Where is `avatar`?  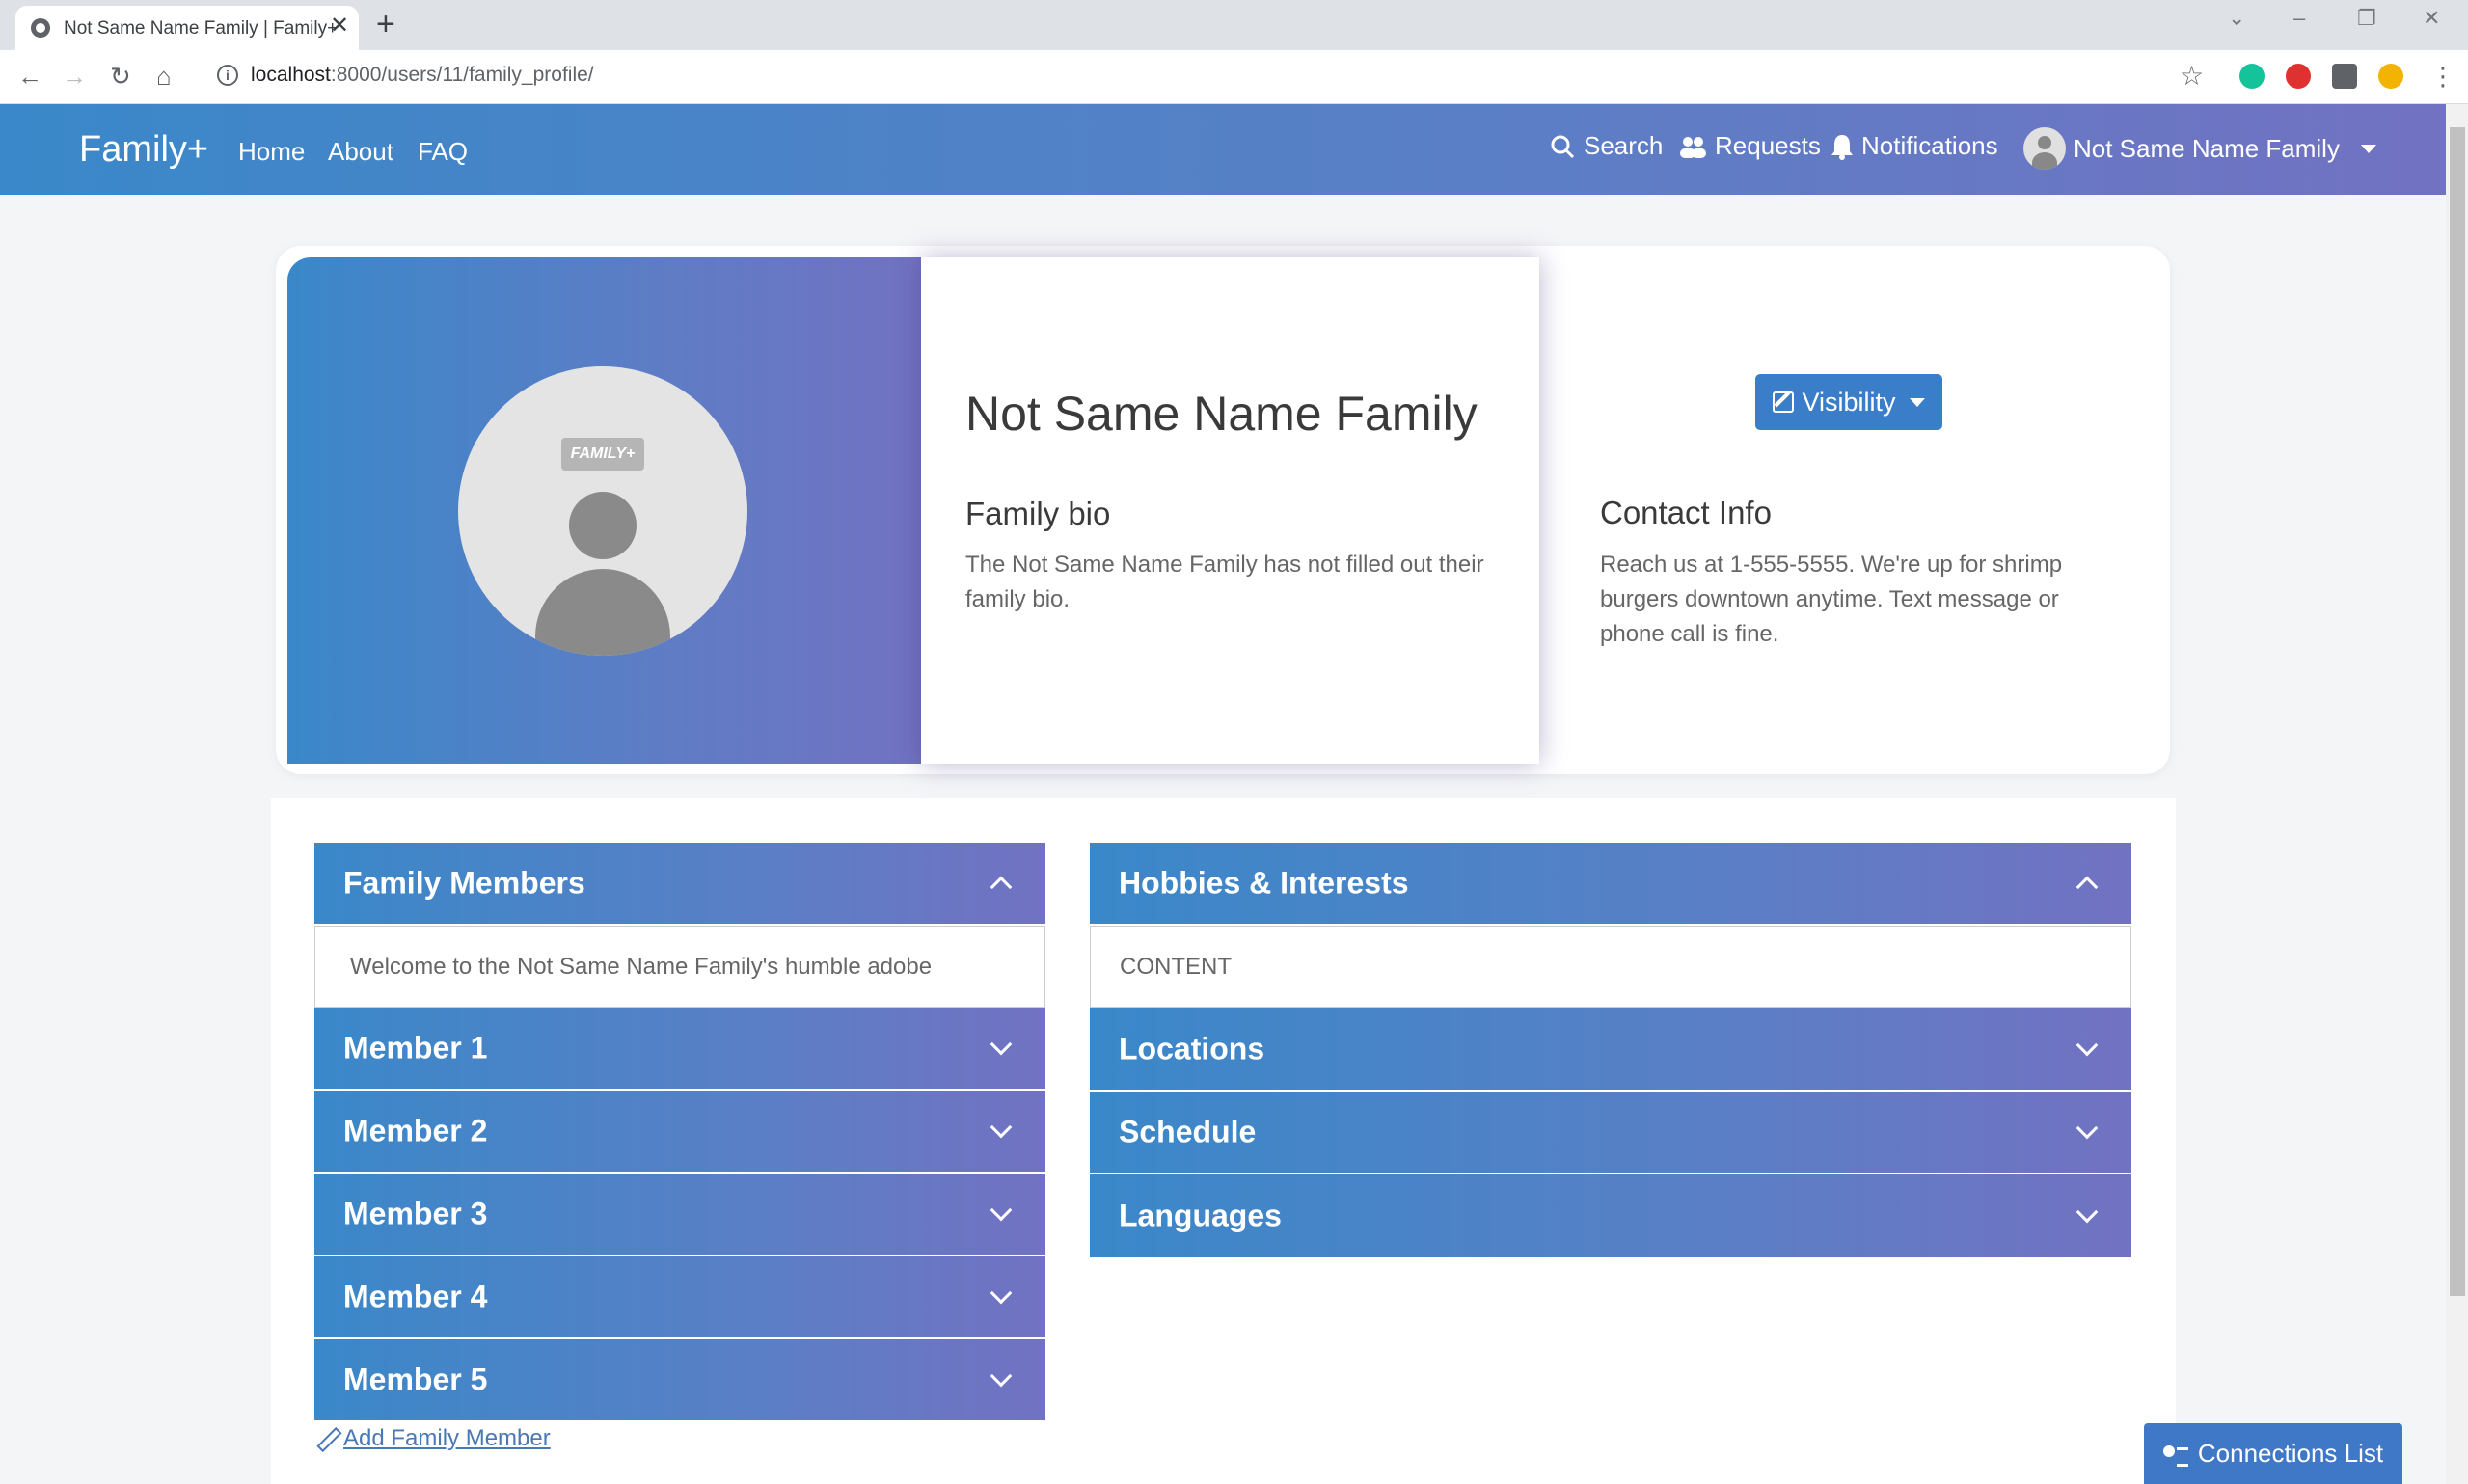 avatar is located at coordinates (2044, 148).